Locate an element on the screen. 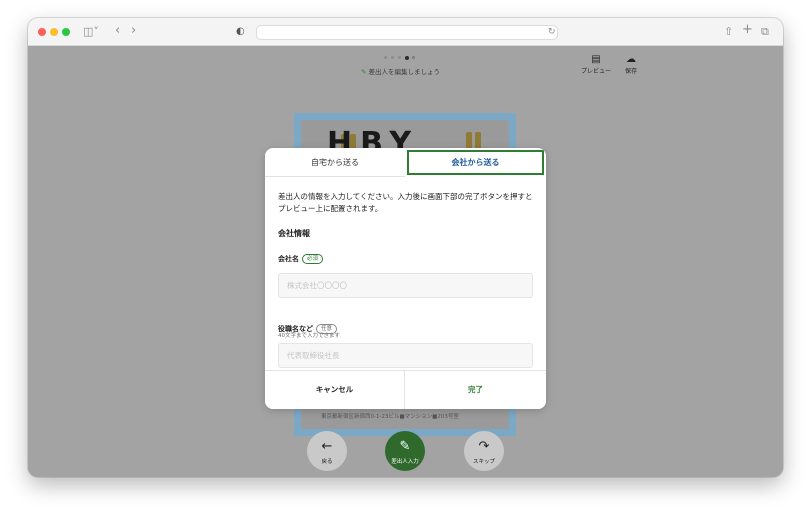 This screenshot has height=514, width=812. back-button: ← 戻る is located at coordinates (327, 451).